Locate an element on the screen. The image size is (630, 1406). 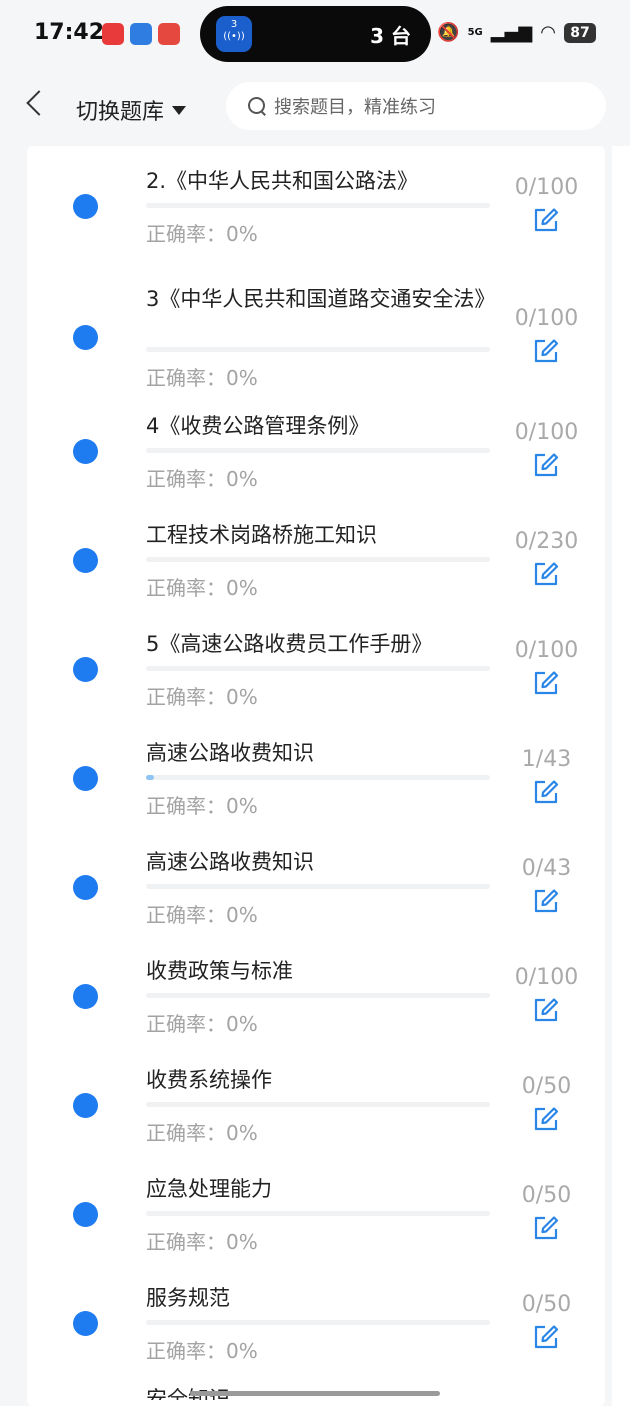
list-item: 3《中华人民共和国道路交通安全法》 正确率：0% 0/100 is located at coordinates (316, 331).